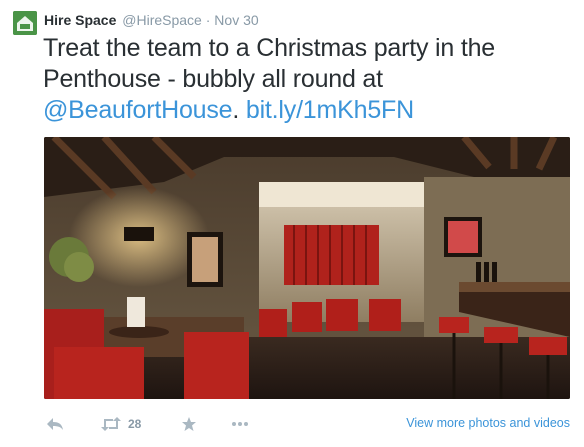  I want to click on retweet-count: 28, so click(135, 424).